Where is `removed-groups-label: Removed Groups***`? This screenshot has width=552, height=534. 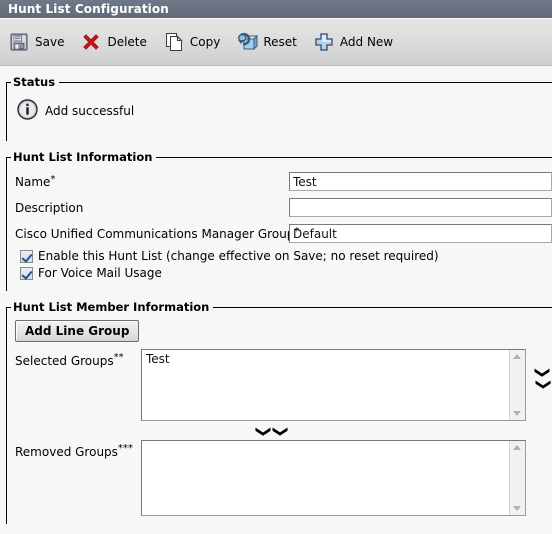
removed-groups-label: Removed Groups*** is located at coordinates (74, 451).